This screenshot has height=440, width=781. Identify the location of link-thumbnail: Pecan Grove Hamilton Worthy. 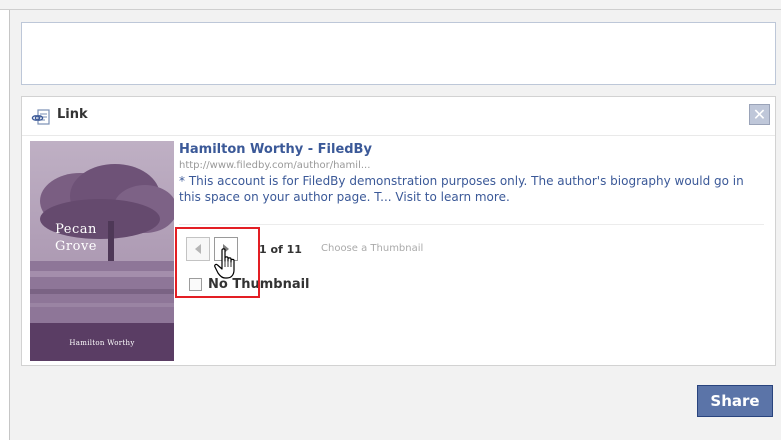
(102, 251).